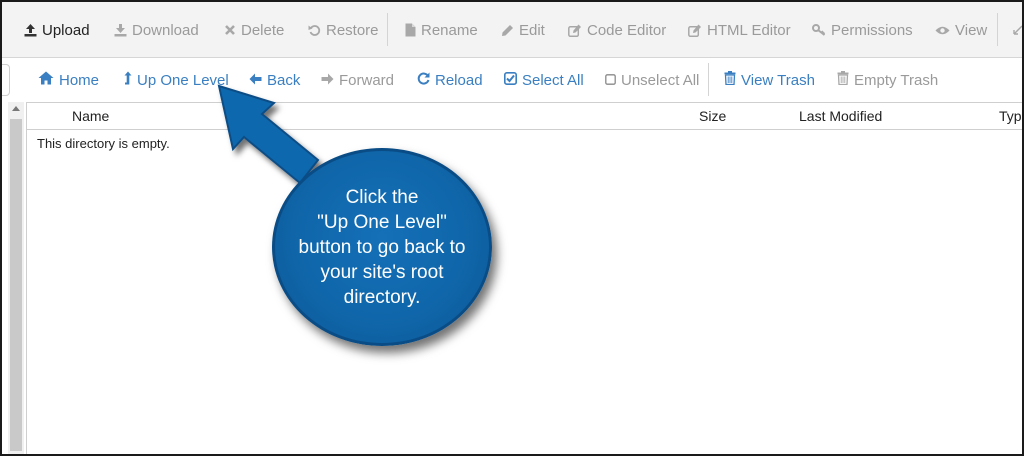  What do you see at coordinates (507, 30) in the screenshot?
I see `pencil-icon` at bounding box center [507, 30].